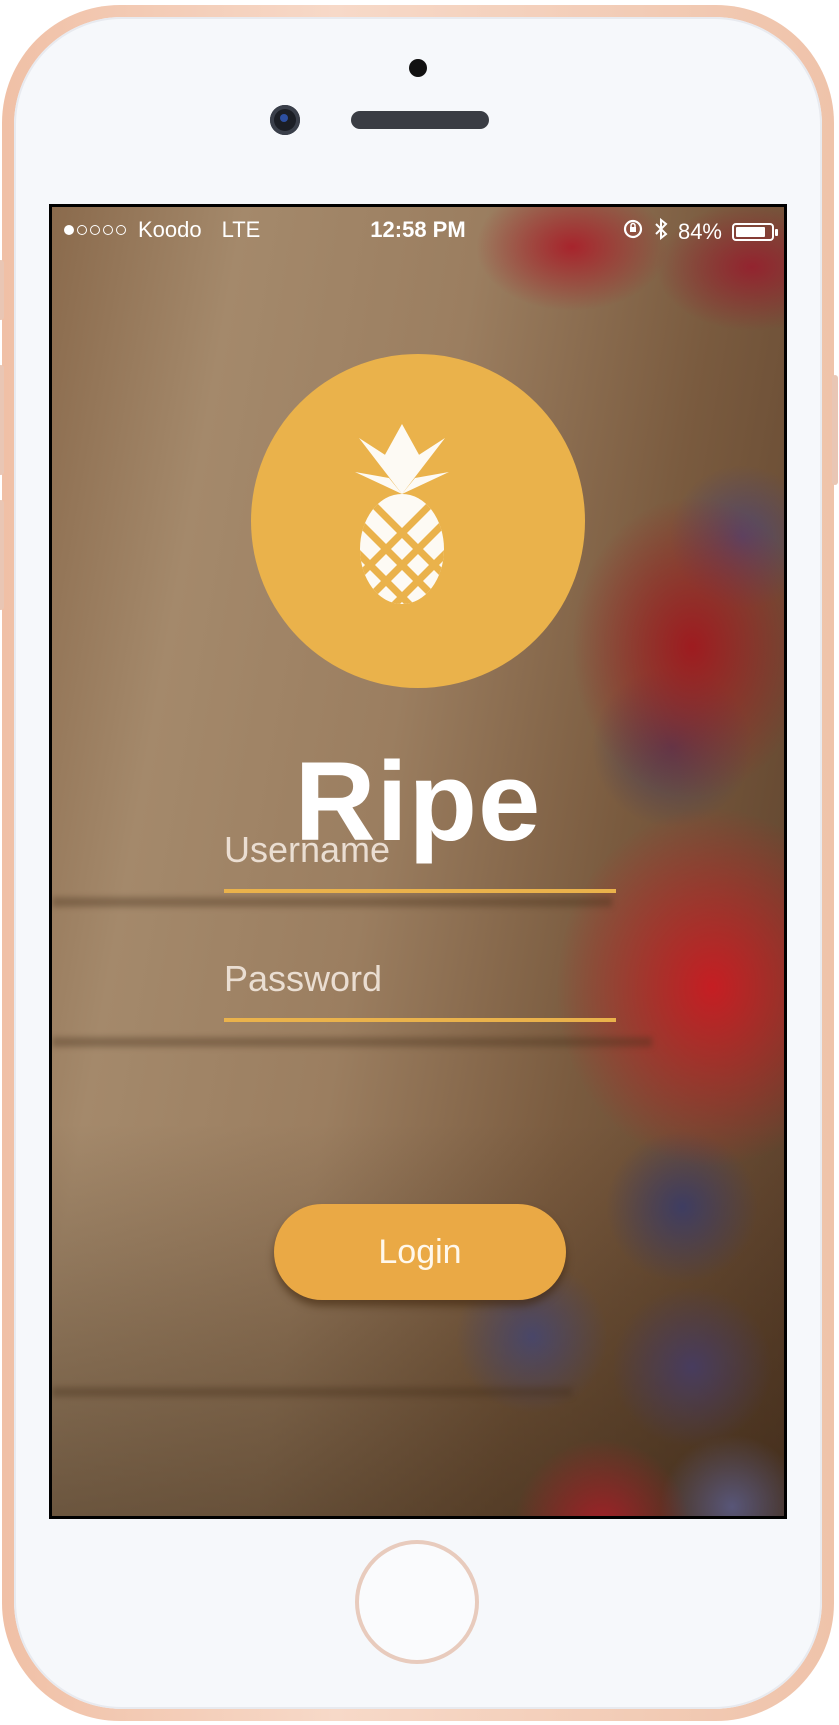  What do you see at coordinates (2, 555) in the screenshot?
I see `volume-down-button` at bounding box center [2, 555].